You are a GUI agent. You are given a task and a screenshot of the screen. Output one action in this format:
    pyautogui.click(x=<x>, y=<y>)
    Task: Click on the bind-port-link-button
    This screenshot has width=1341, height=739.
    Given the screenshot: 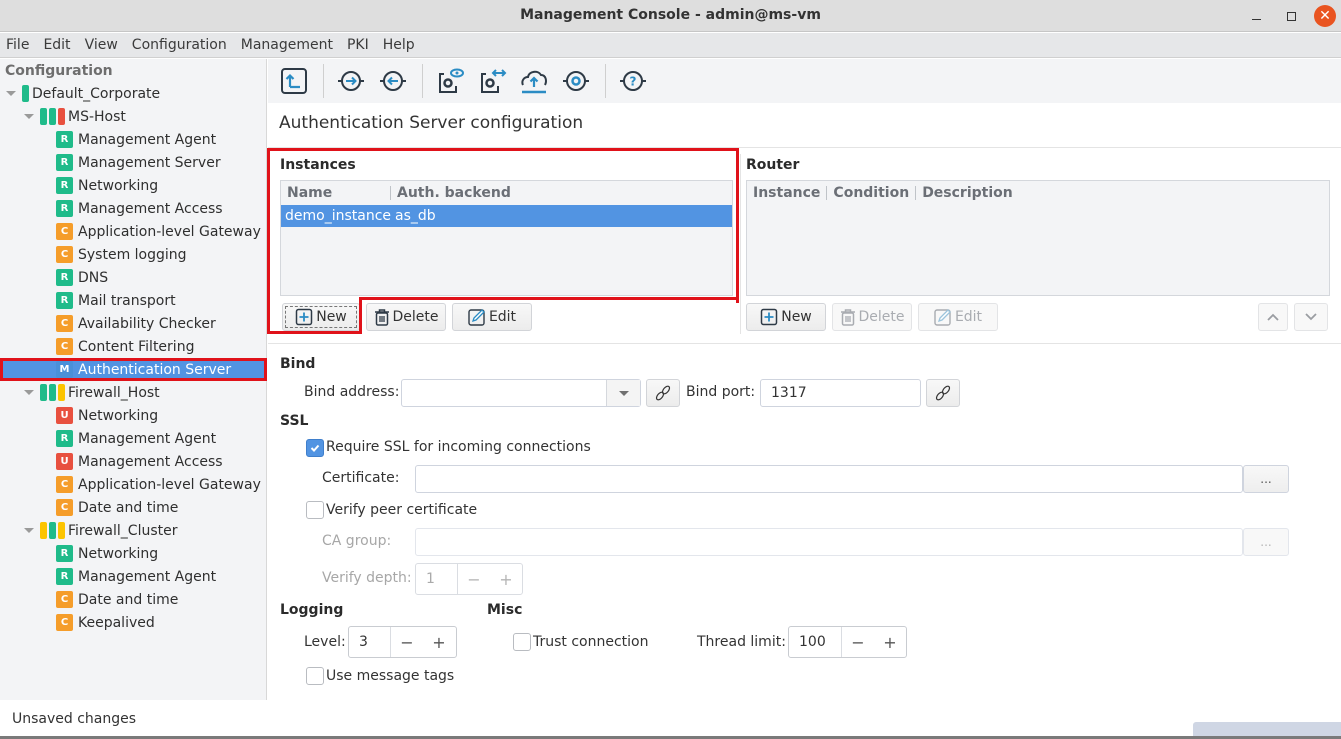 What is the action you would take?
    pyautogui.click(x=943, y=393)
    